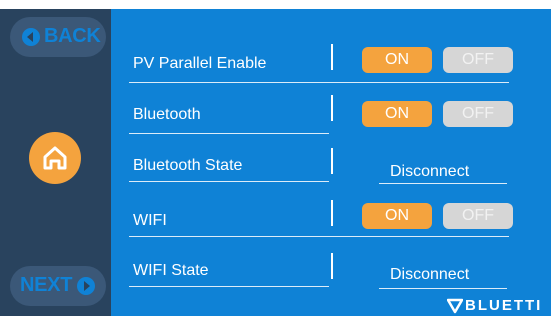 Image resolution: width=551 pixels, height=316 pixels. I want to click on home-icon, so click(55, 158).